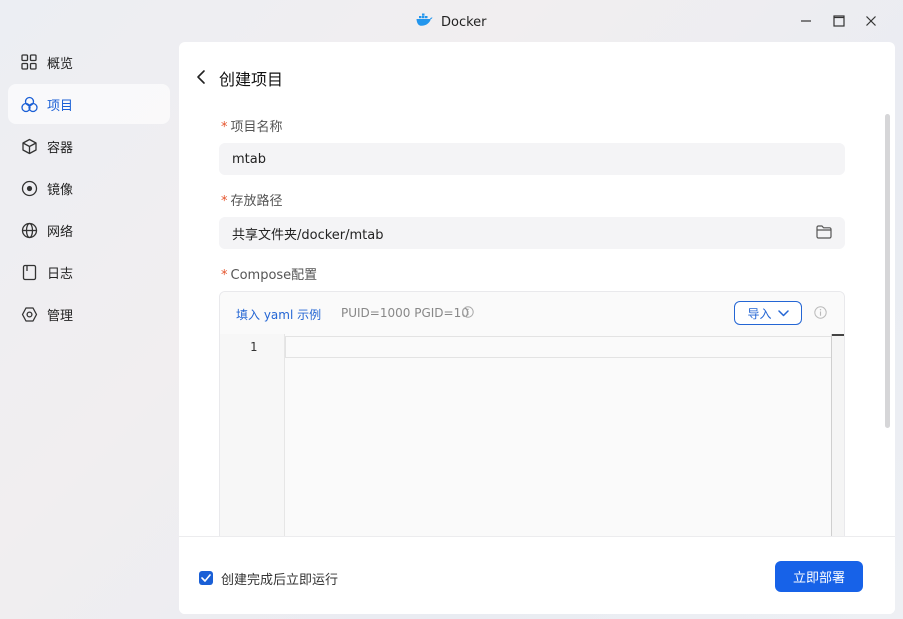 The image size is (903, 619). What do you see at coordinates (278, 314) in the screenshot?
I see `fill-yaml-example-link: 填入 yaml 示例` at bounding box center [278, 314].